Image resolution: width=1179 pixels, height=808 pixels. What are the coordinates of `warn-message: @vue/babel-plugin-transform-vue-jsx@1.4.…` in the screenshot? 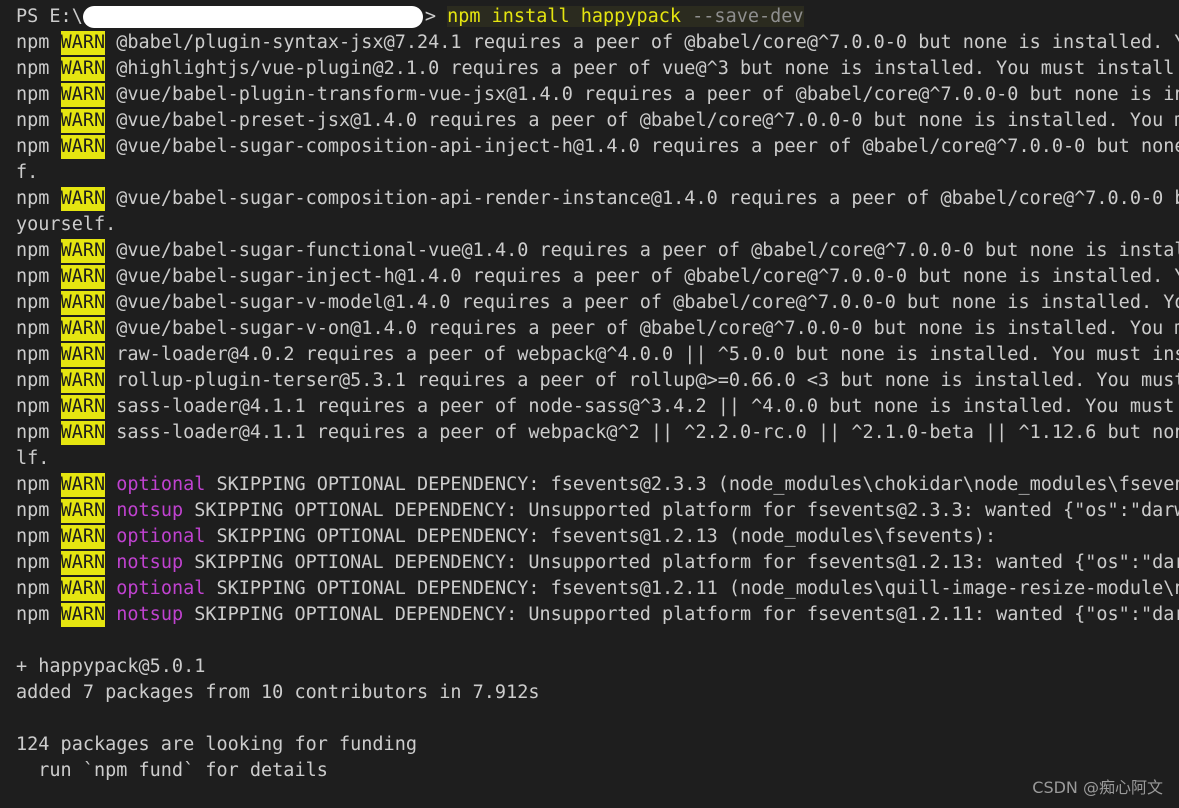 It's located at (647, 94).